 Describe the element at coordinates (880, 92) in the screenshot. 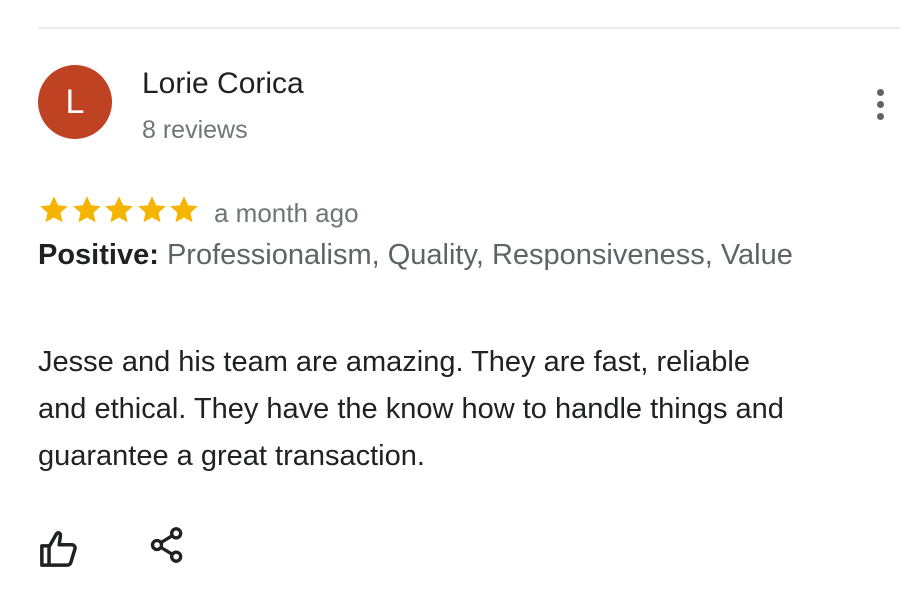

I see `more-vert-icon` at that location.